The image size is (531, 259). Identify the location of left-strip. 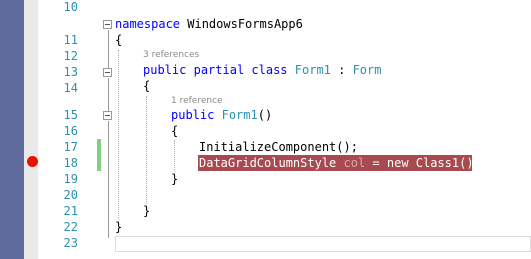
(12, 129).